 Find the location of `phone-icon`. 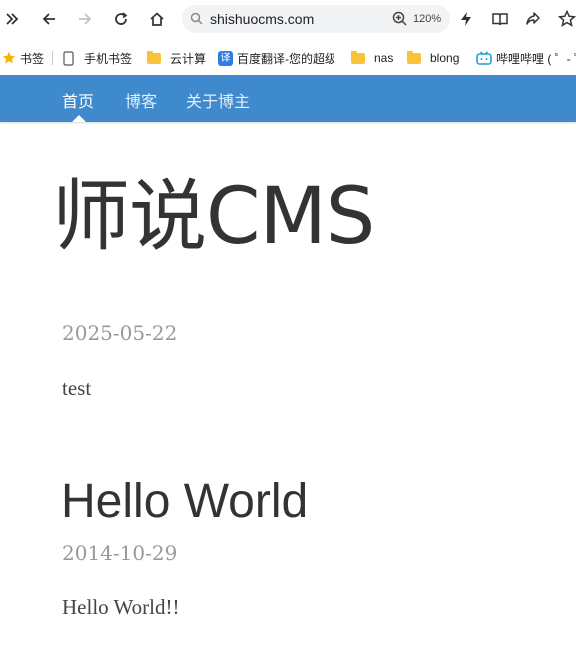

phone-icon is located at coordinates (68, 58).